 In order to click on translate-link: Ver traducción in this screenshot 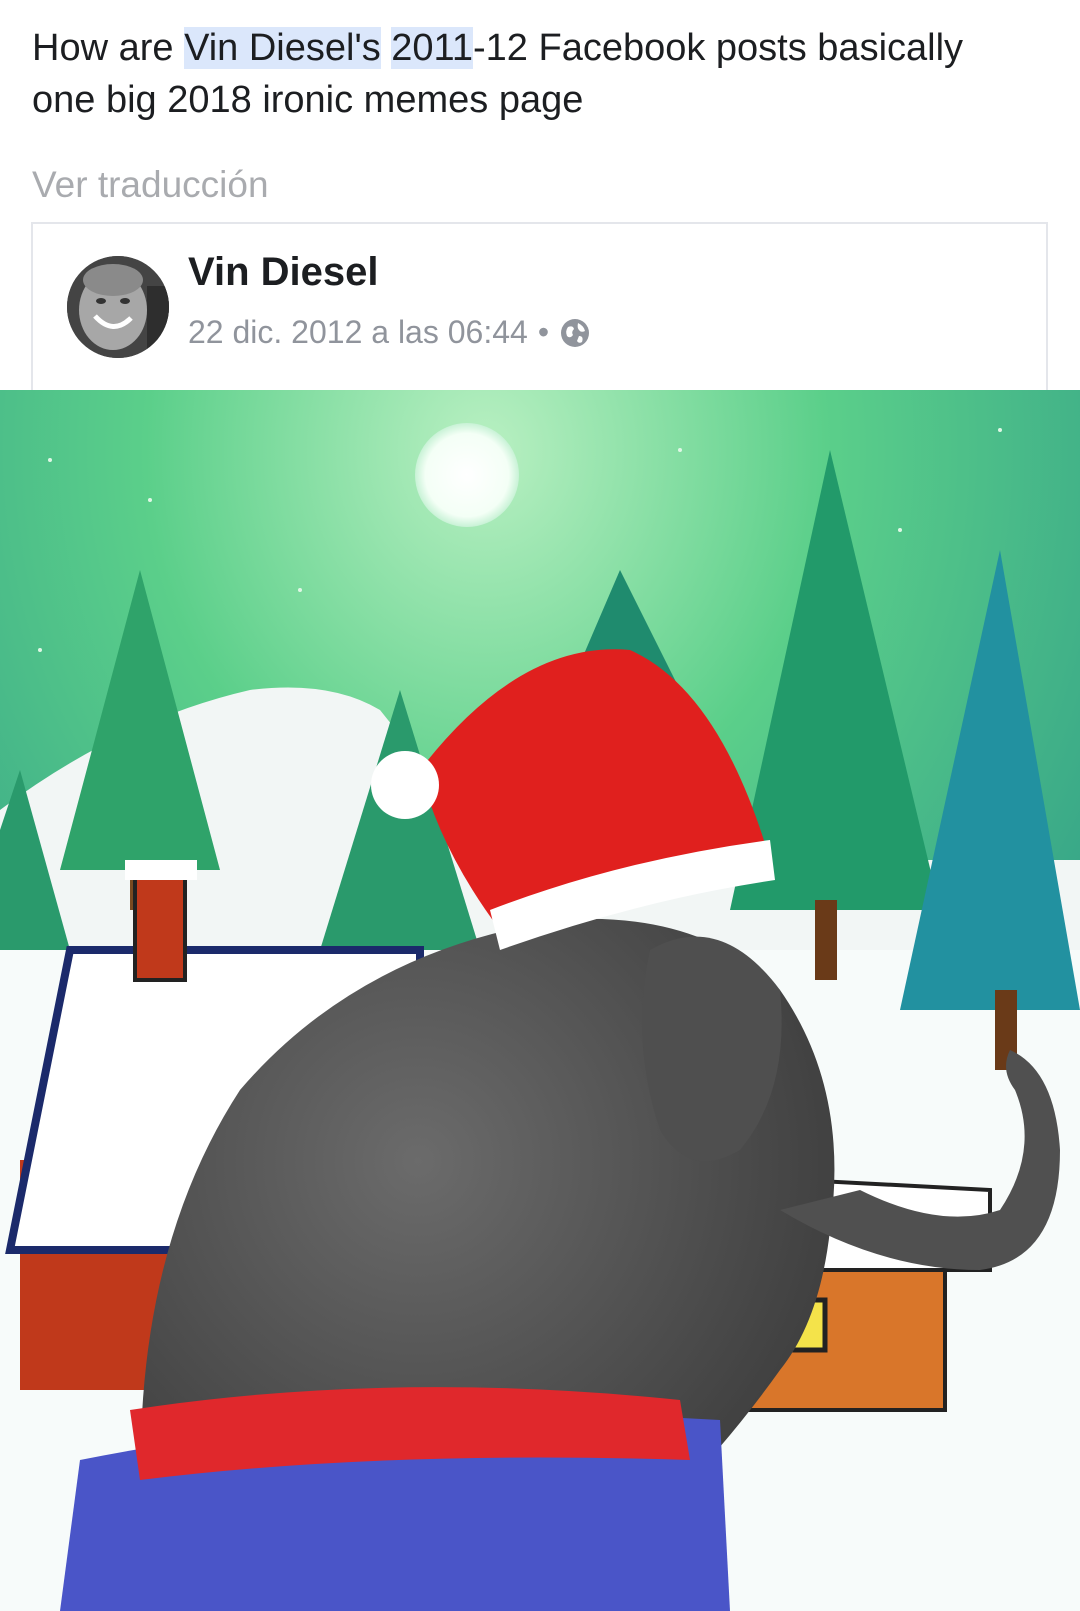, I will do `click(150, 185)`.